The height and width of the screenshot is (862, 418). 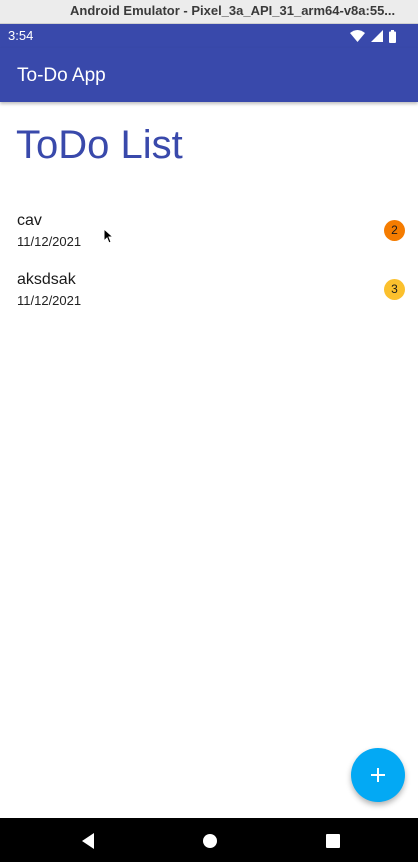 What do you see at coordinates (357, 36) in the screenshot?
I see `wifi-icon` at bounding box center [357, 36].